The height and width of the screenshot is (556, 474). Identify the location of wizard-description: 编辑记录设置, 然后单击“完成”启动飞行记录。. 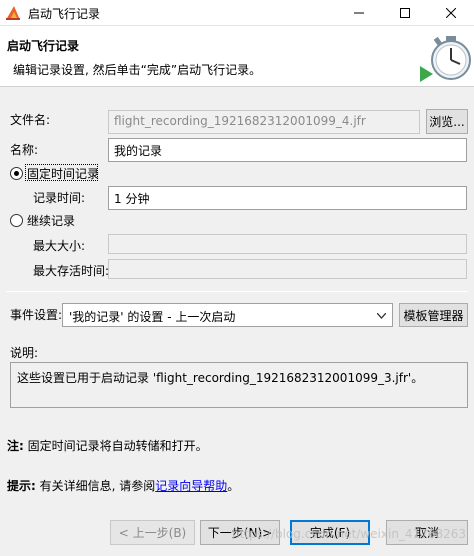
(137, 70).